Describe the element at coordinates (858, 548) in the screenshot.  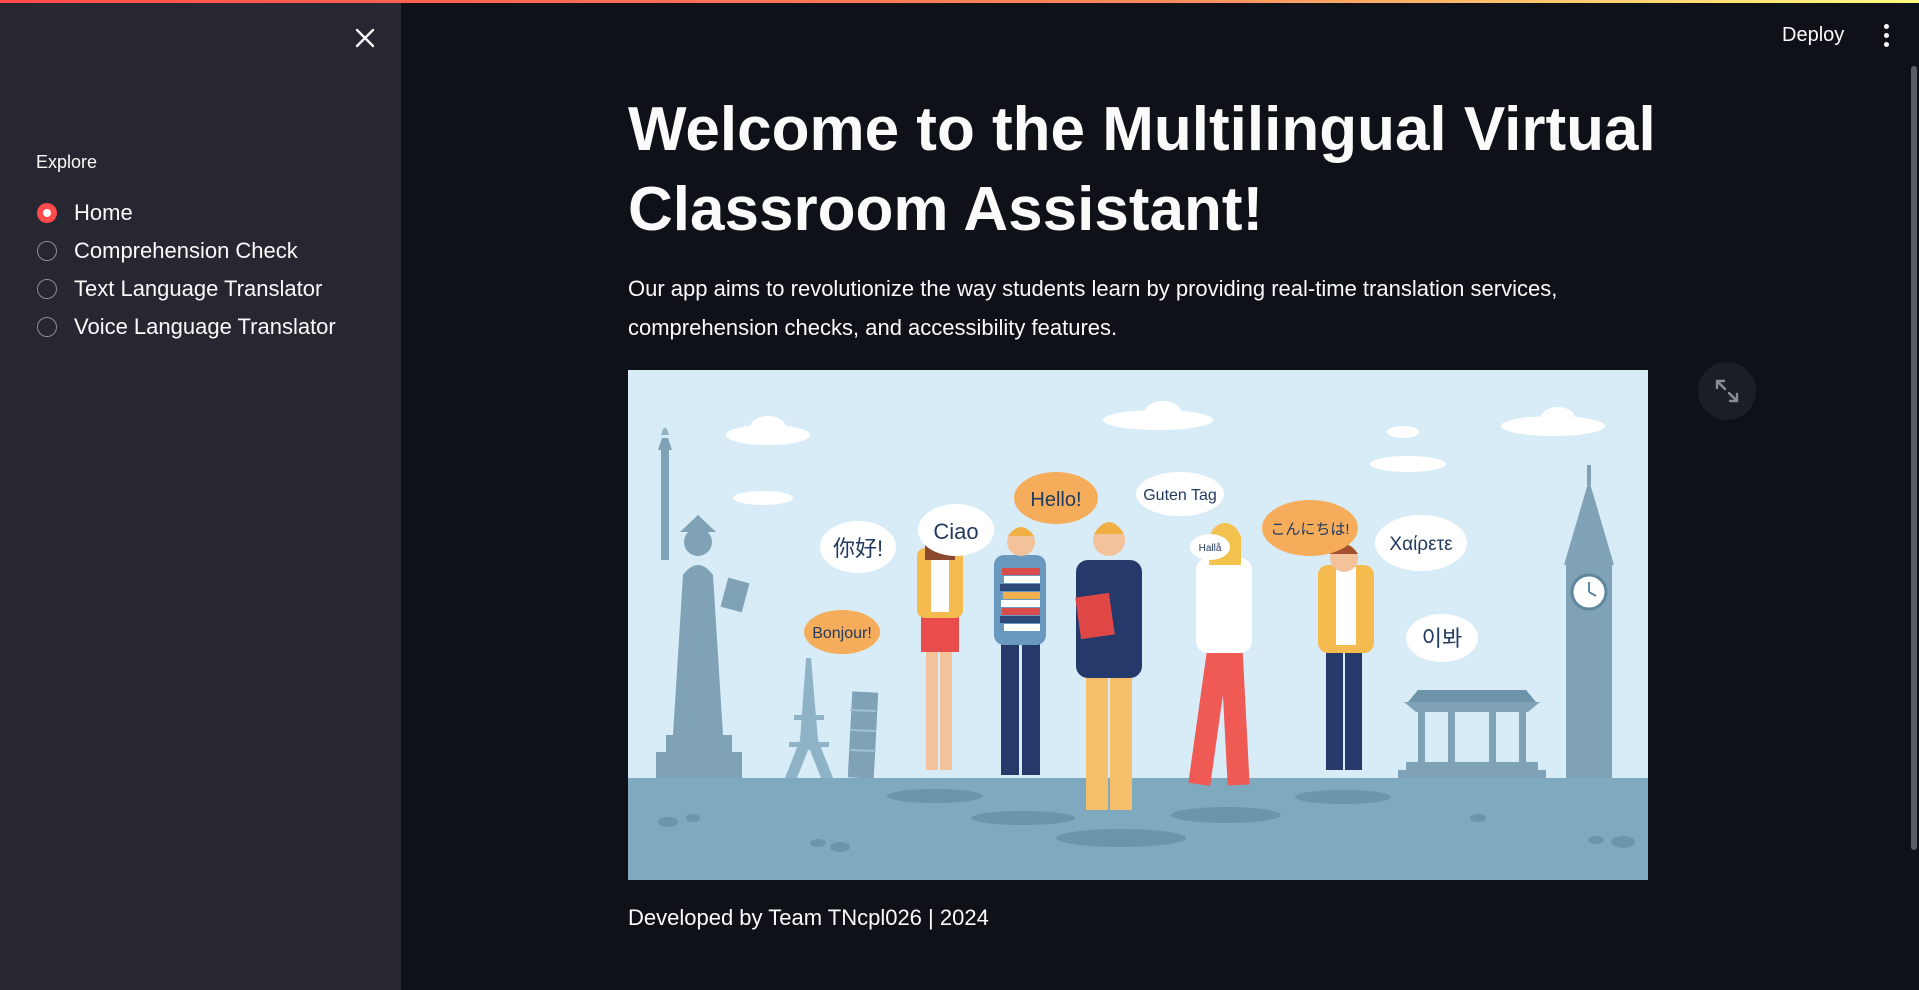
I see `bubble-text: 你好!` at that location.